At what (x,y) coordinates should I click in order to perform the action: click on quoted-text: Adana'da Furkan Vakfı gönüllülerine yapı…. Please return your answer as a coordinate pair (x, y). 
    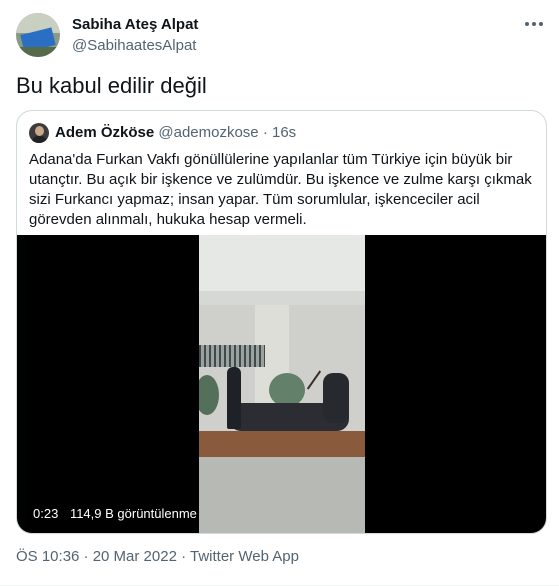
    Looking at the image, I should click on (280, 189).